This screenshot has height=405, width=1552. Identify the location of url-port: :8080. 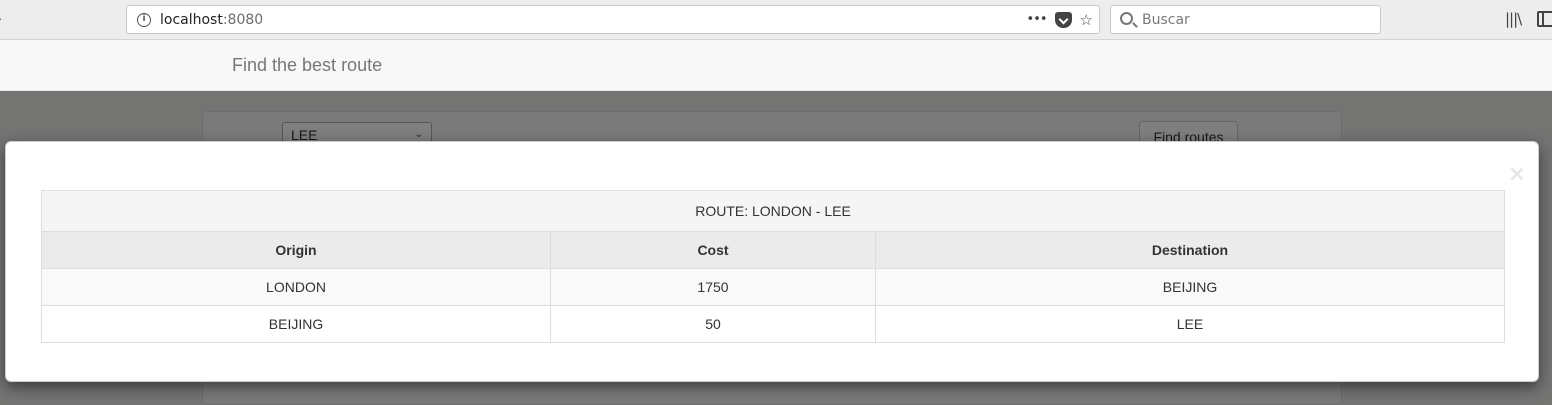
(243, 20).